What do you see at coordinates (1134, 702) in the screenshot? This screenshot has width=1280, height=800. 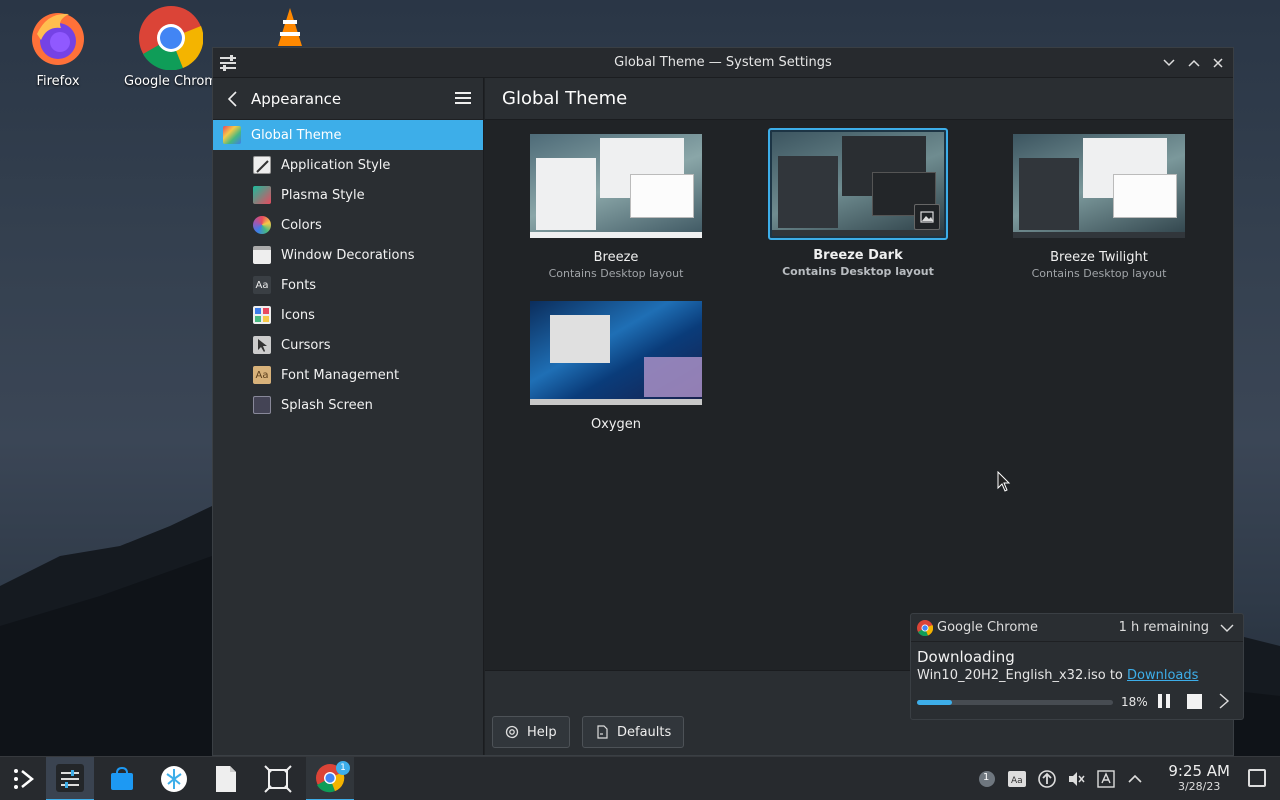 I see `download-progress-label: 18%` at bounding box center [1134, 702].